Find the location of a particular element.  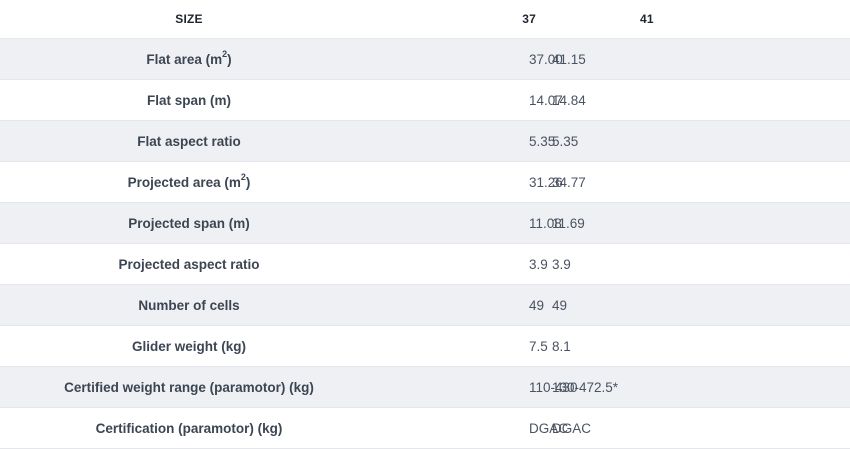

cell-41: 11.69 is located at coordinates (568, 223).